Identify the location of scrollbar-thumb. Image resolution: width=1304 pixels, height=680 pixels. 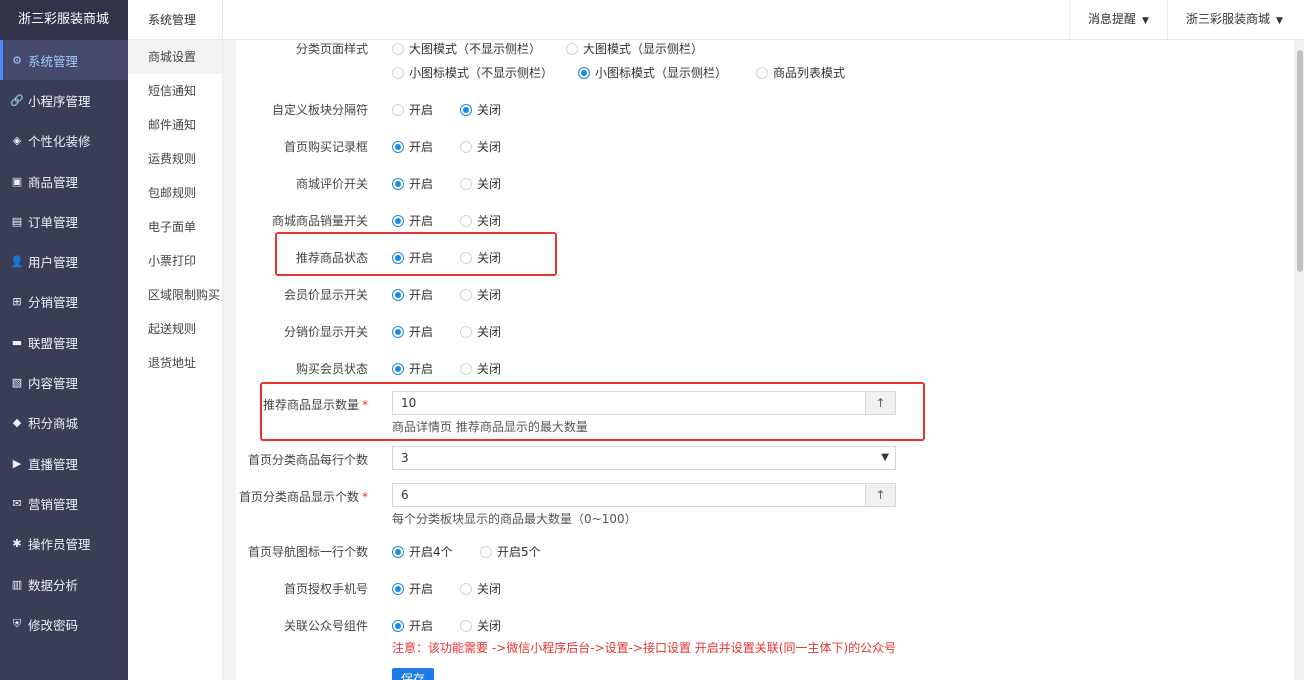
(1300, 161).